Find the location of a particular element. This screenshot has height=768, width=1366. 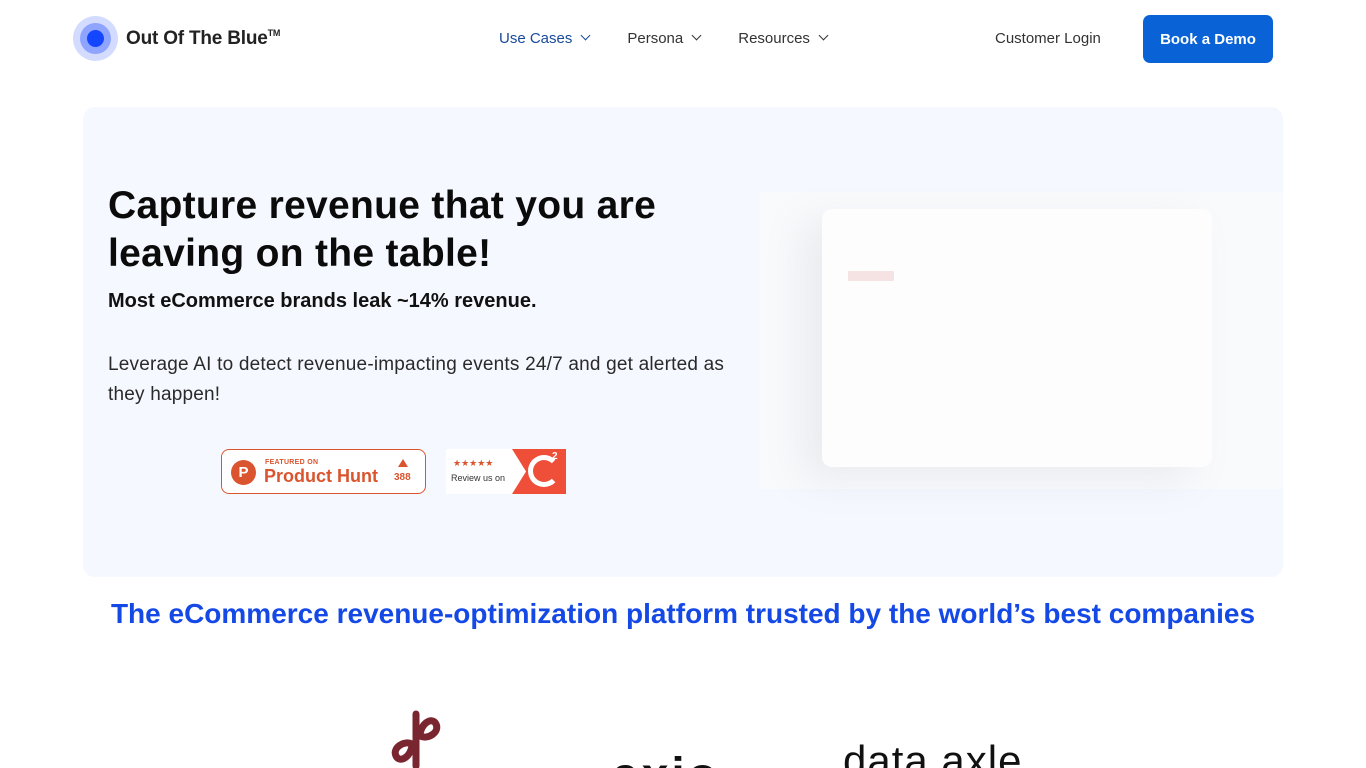

g2-review-badge: ★★★★★ Review us on 2 is located at coordinates (506, 471).